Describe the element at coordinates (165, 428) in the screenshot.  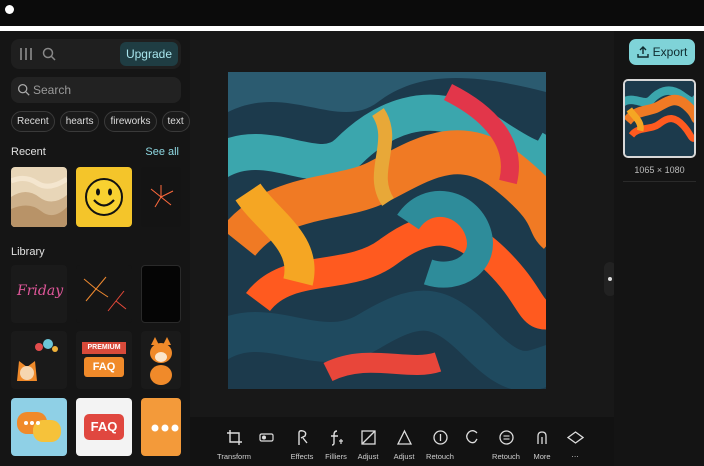
I see `dots-icon` at that location.